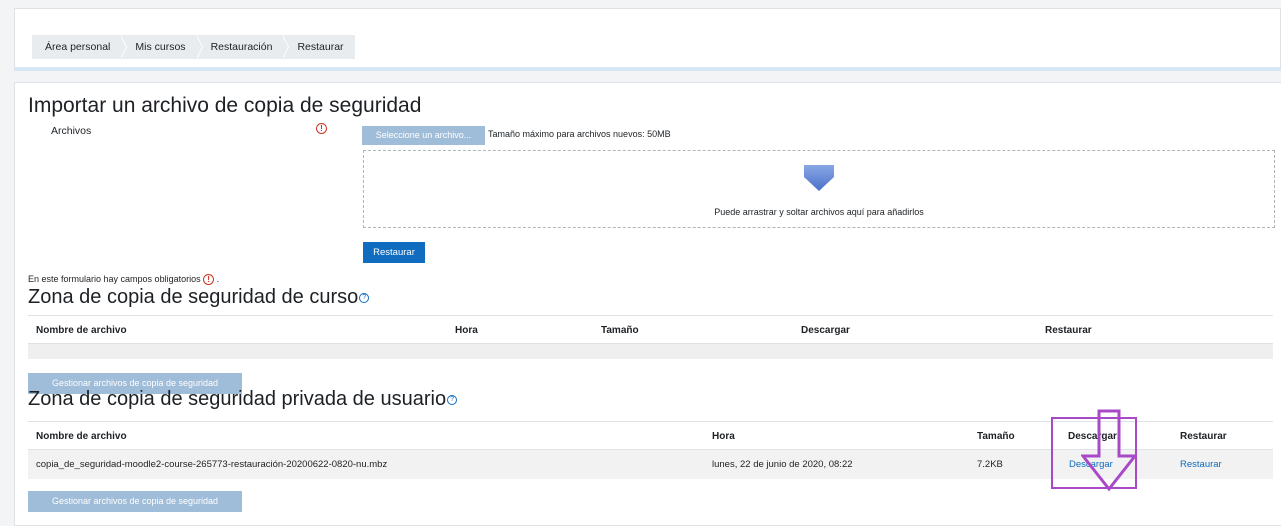 This screenshot has height=526, width=1281. Describe the element at coordinates (1201, 464) in the screenshot. I see `restore-link: Restaurar` at that location.